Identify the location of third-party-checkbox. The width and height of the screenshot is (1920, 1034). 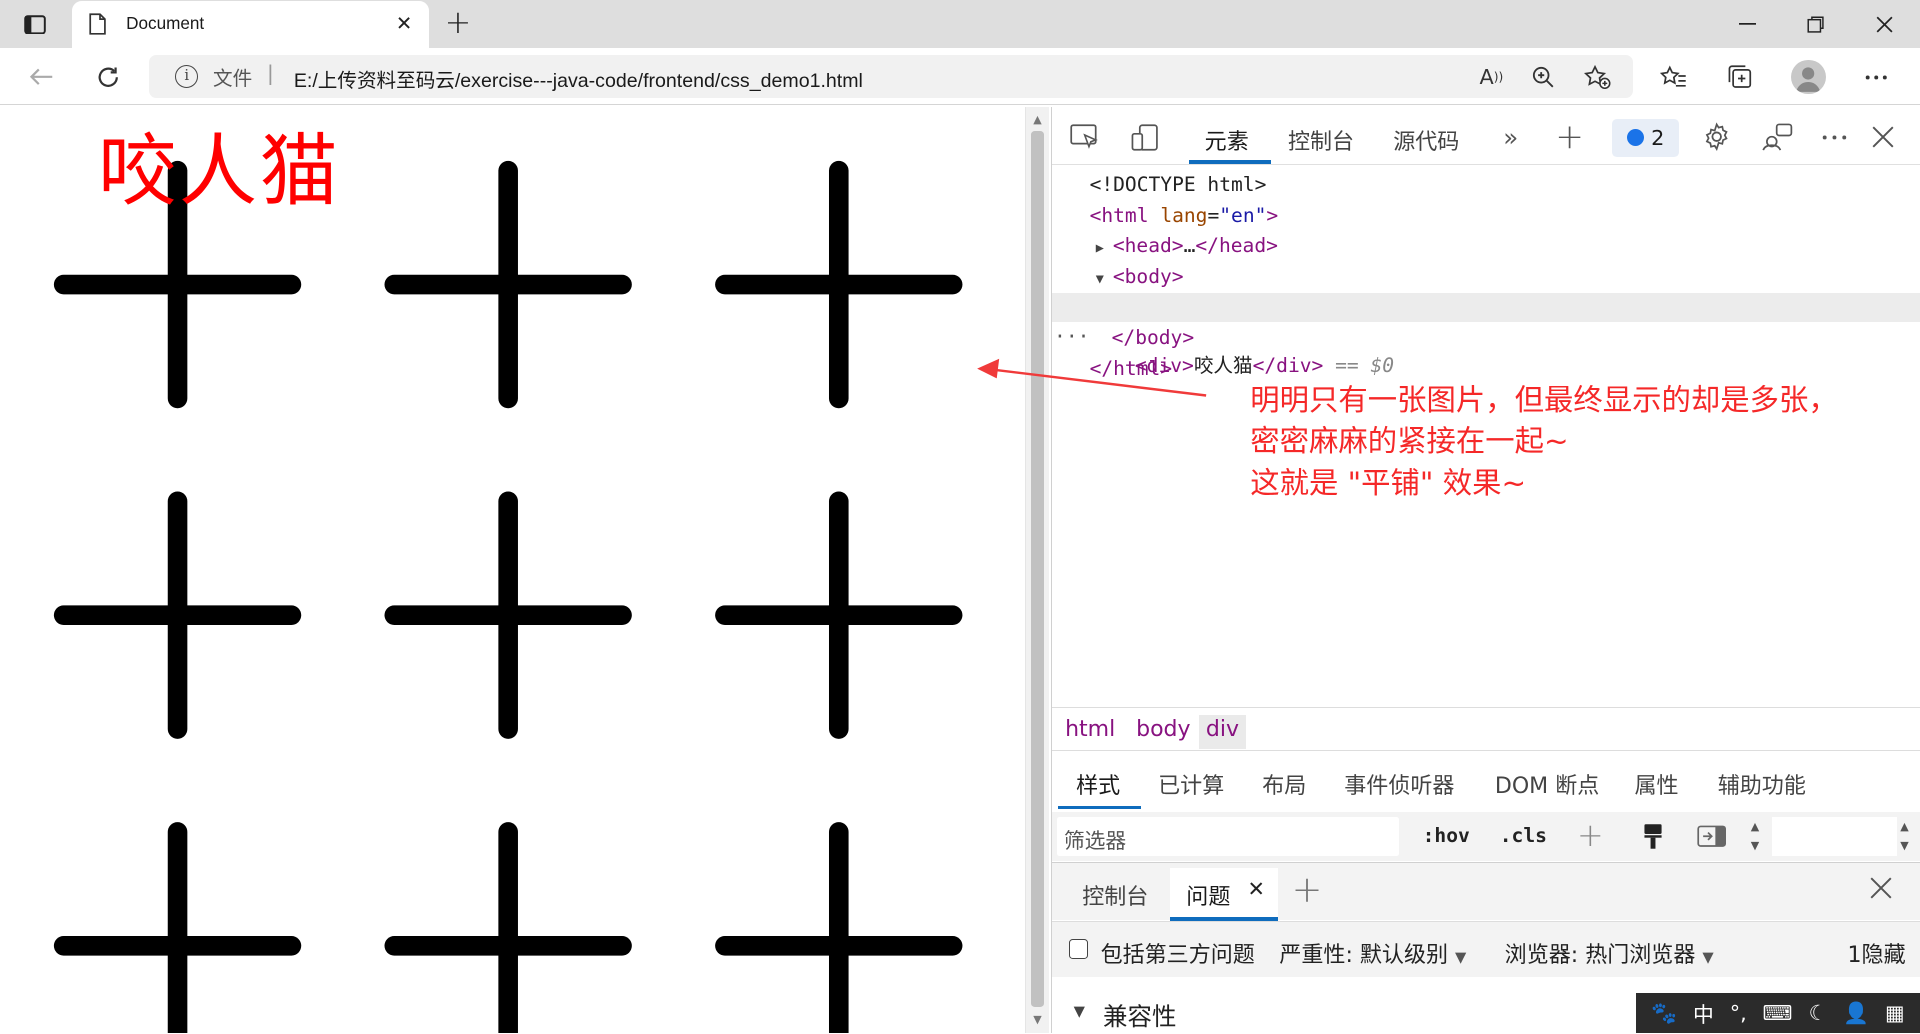
(1078, 948).